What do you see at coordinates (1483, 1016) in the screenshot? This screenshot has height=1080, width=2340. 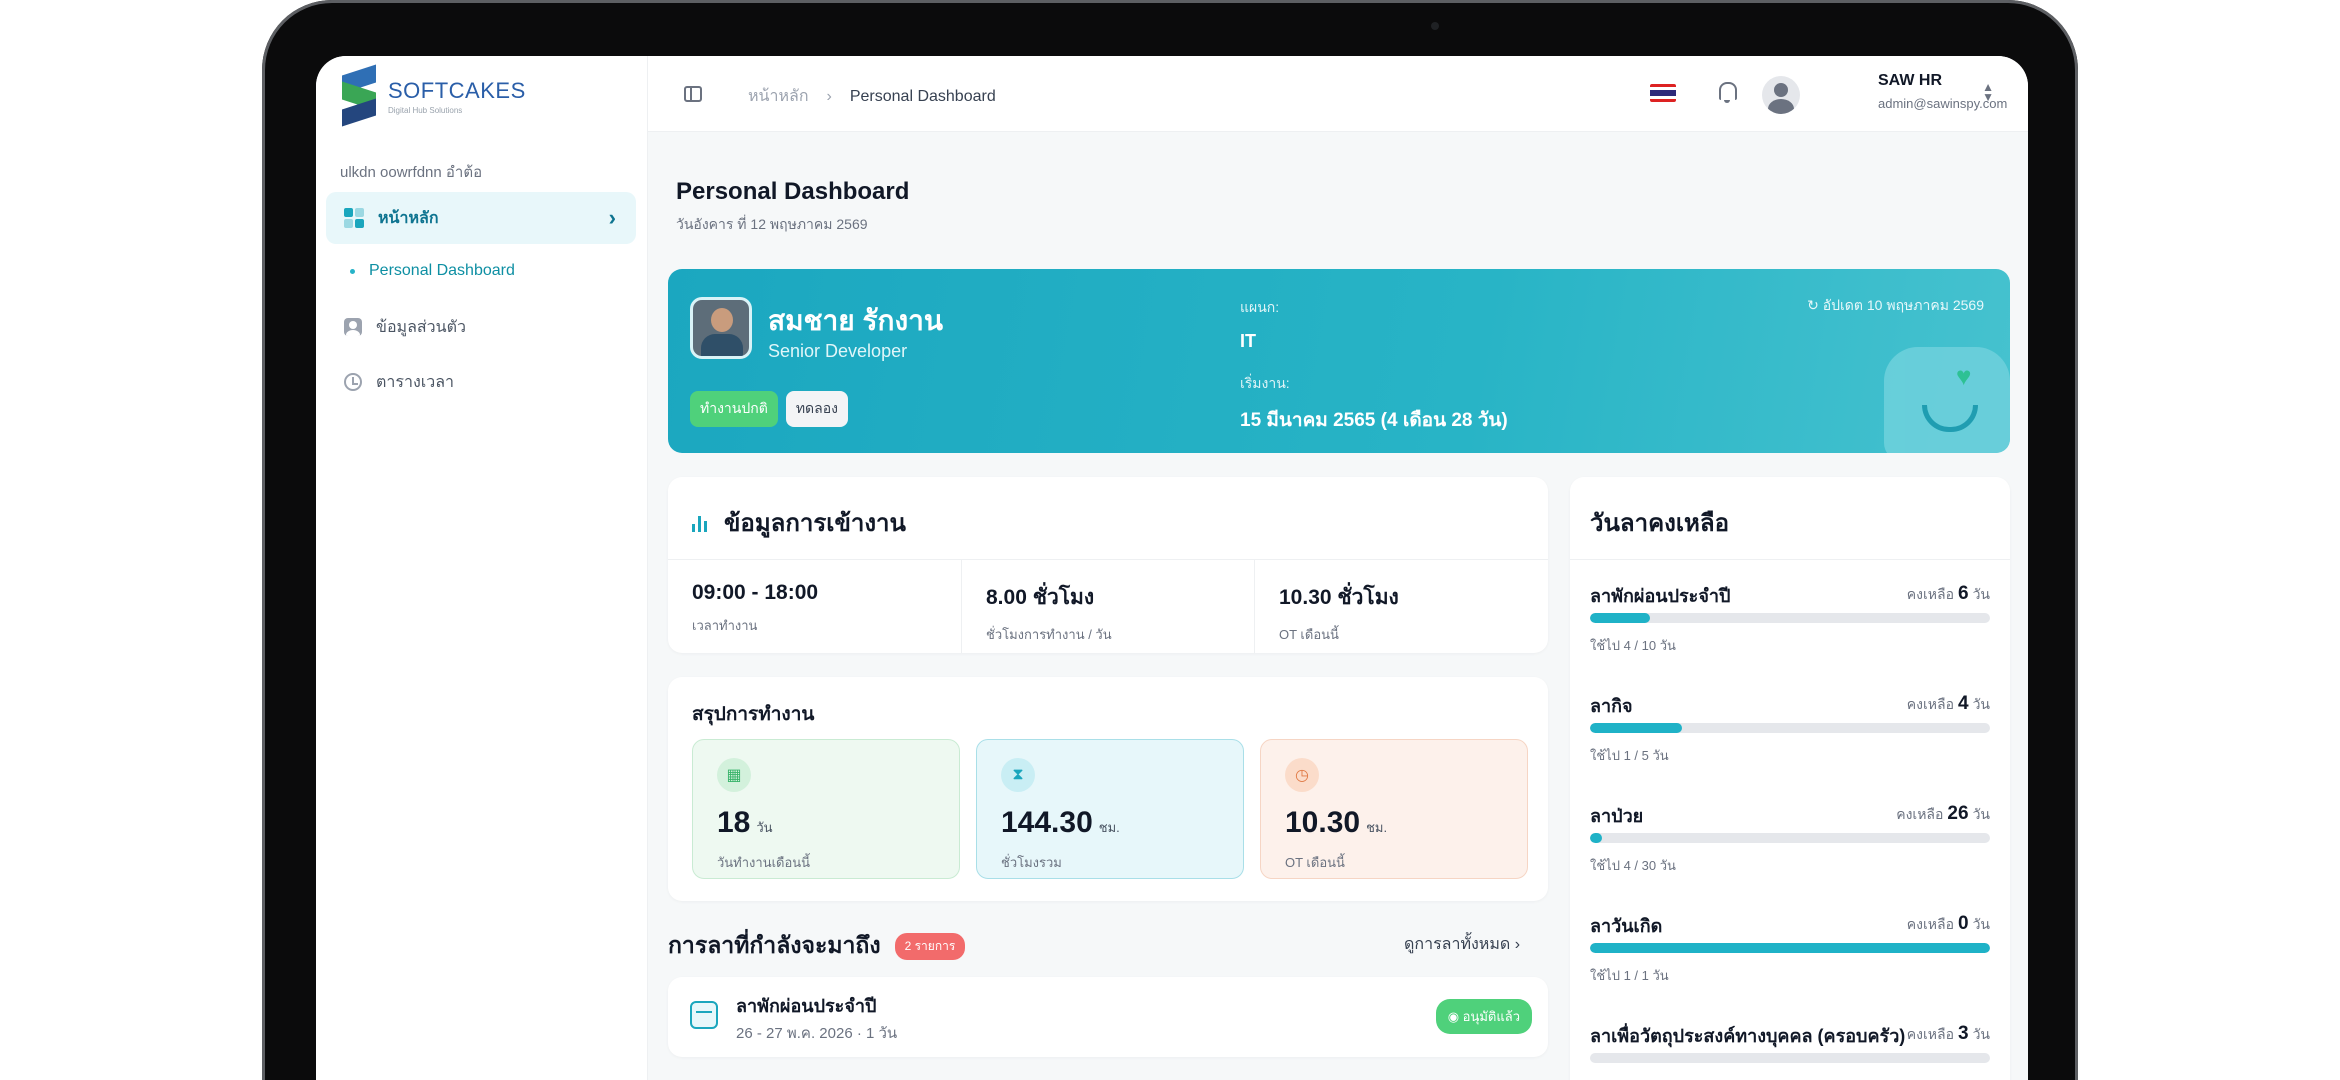 I see `approved-badge: ◉ อนุมัติแล้ว` at bounding box center [1483, 1016].